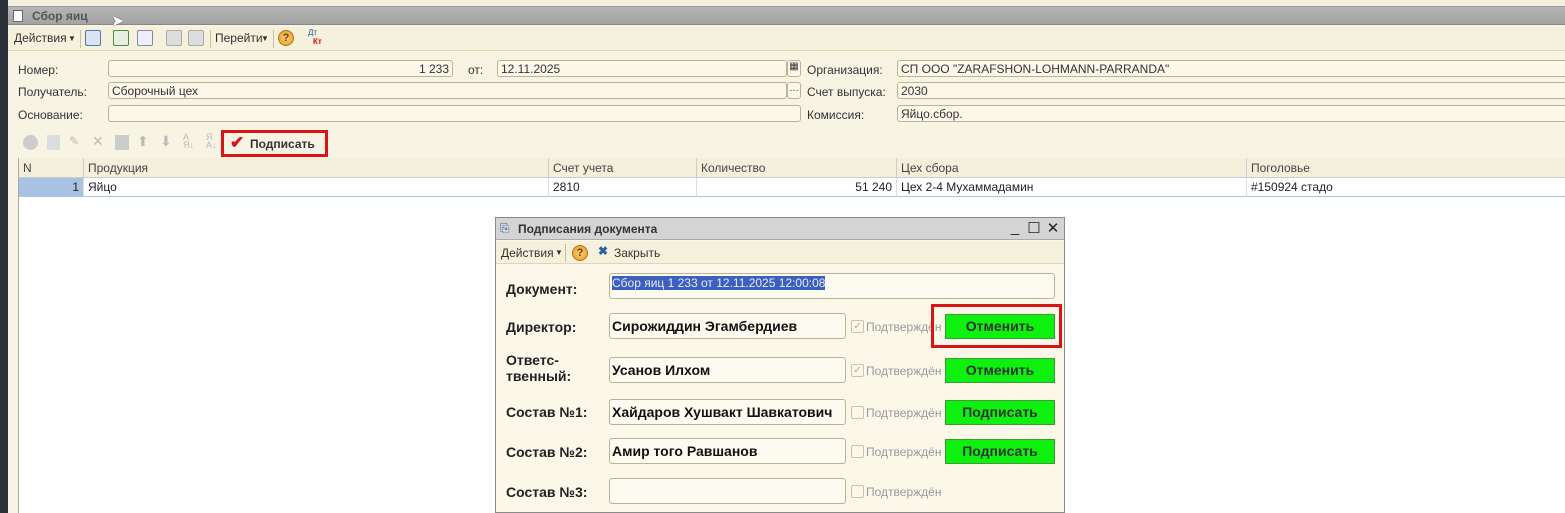  I want to click on save-icon, so click(122, 142).